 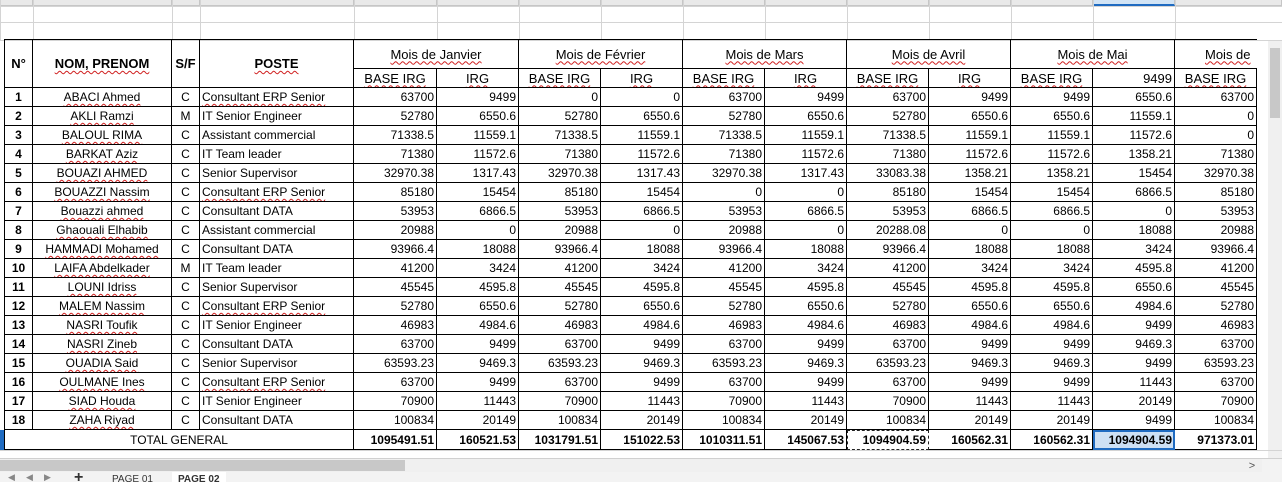 What do you see at coordinates (78, 477) in the screenshot?
I see `add-sheet-button: +` at bounding box center [78, 477].